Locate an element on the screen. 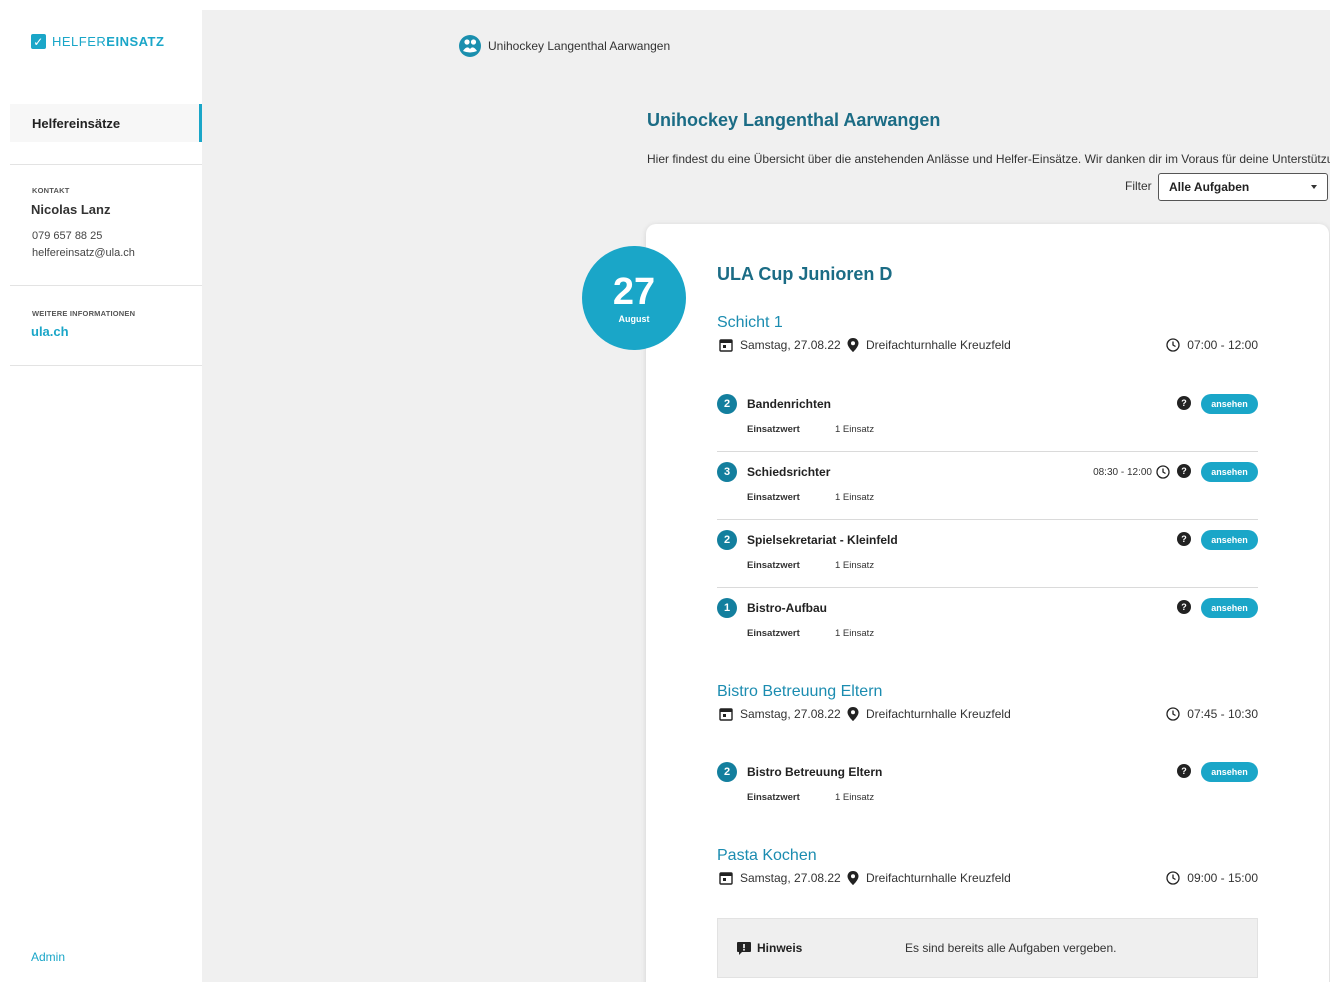  shift-time-text: 07:00 - 12:00 is located at coordinates (1222, 345).